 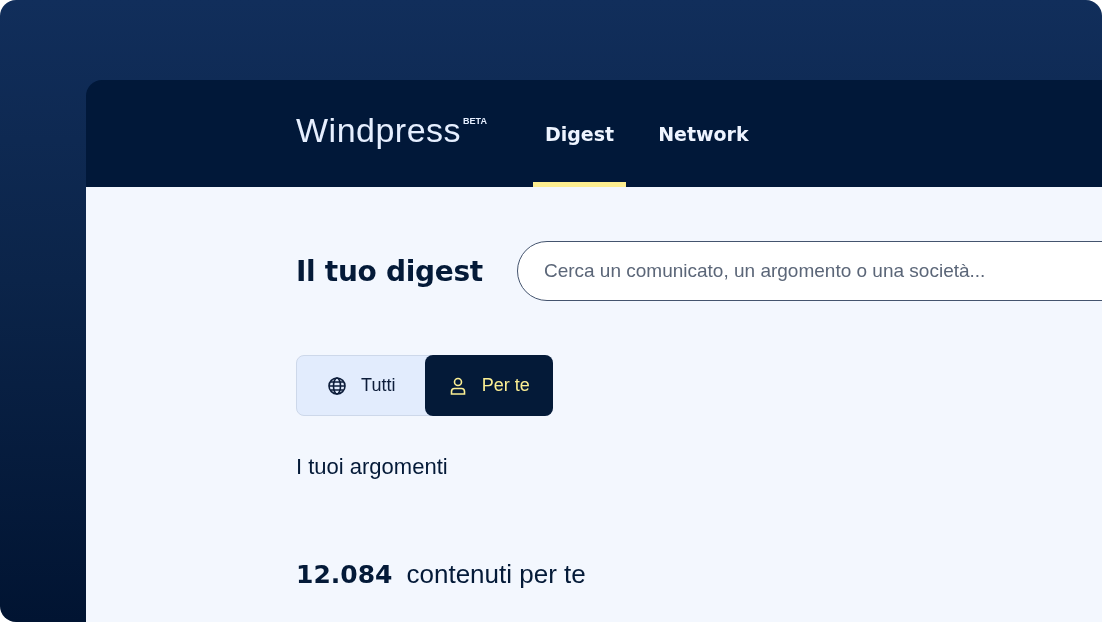 What do you see at coordinates (361, 385) in the screenshot?
I see `filter-toggle: Tutti` at bounding box center [361, 385].